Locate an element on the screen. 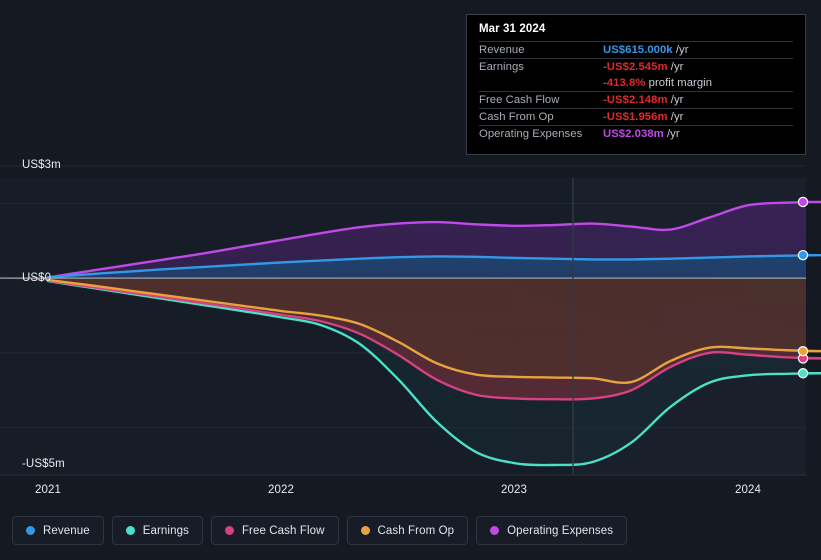  legend-item-label: Free Cash Flow is located at coordinates (283, 530).